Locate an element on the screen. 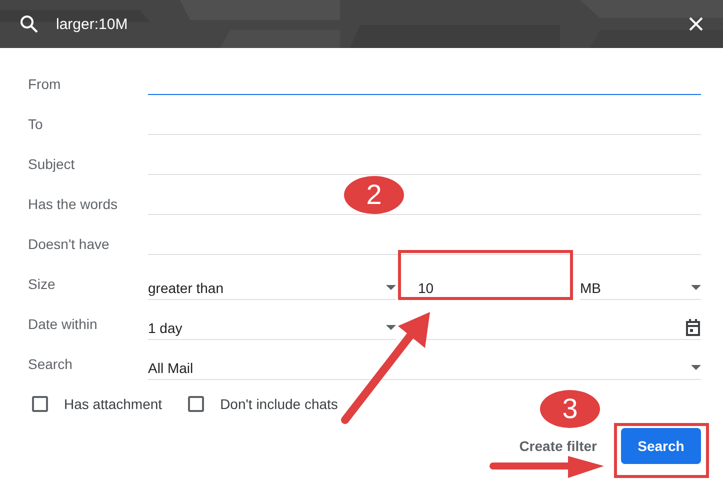 The height and width of the screenshot is (490, 723). field-label: Doesn't have is located at coordinates (69, 244).